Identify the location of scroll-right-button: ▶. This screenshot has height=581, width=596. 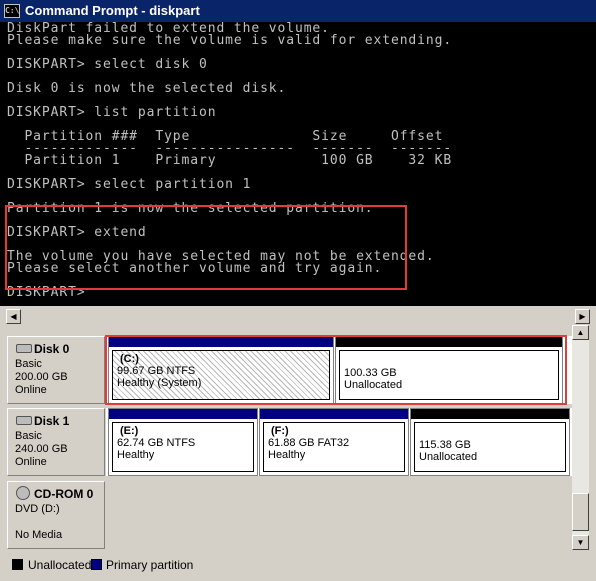
(582, 316).